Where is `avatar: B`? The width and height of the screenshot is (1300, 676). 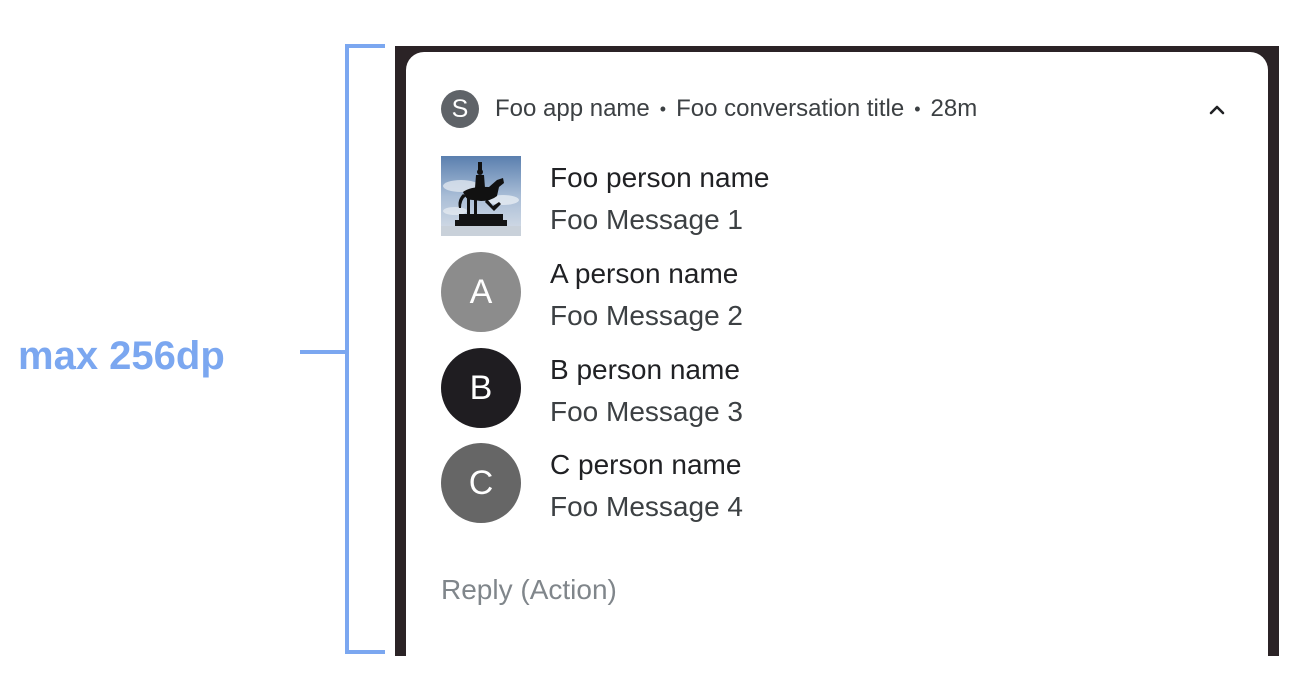 avatar: B is located at coordinates (481, 388).